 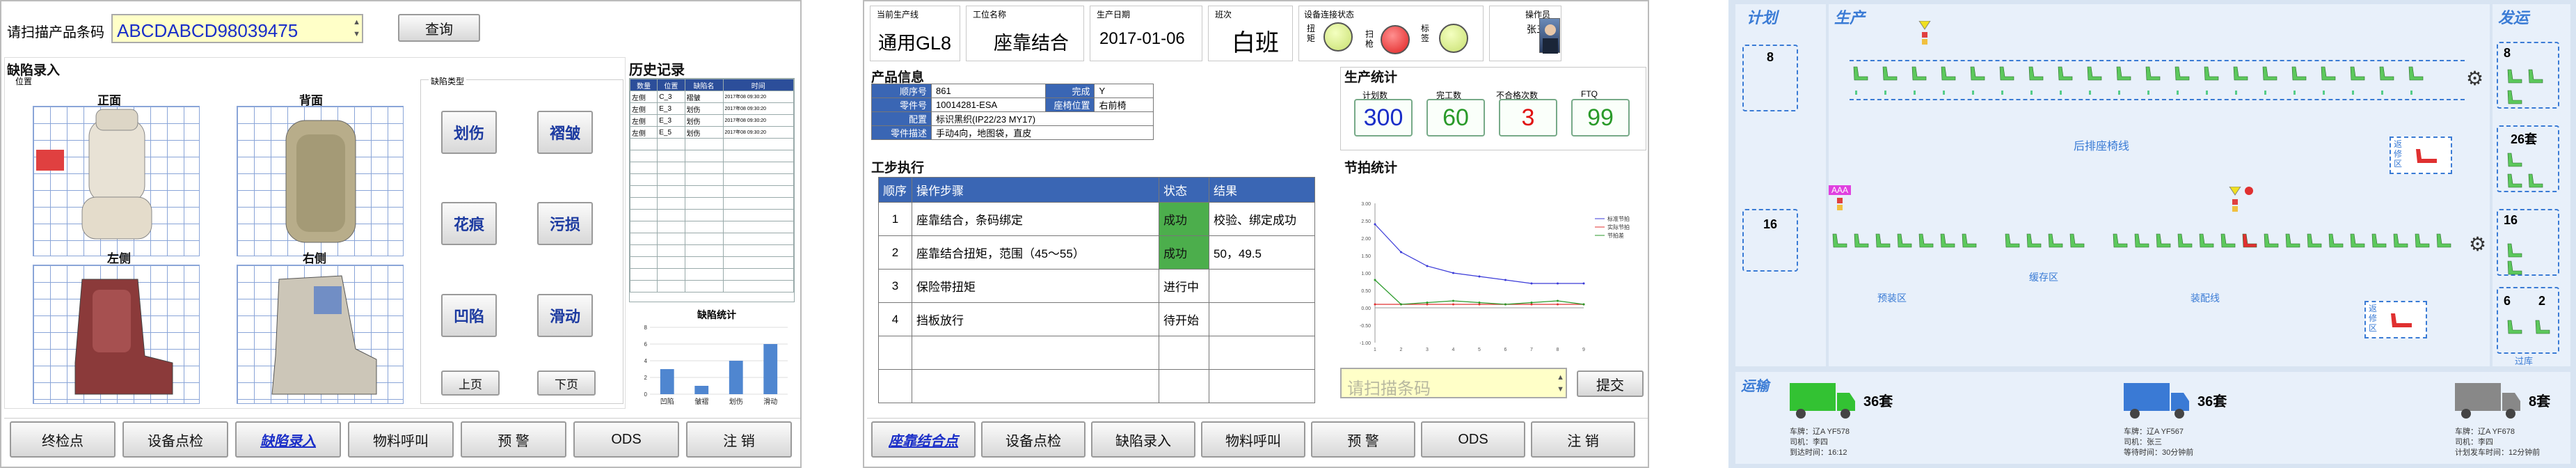 What do you see at coordinates (565, 223) in the screenshot?
I see `defect-stain-button: 污损` at bounding box center [565, 223].